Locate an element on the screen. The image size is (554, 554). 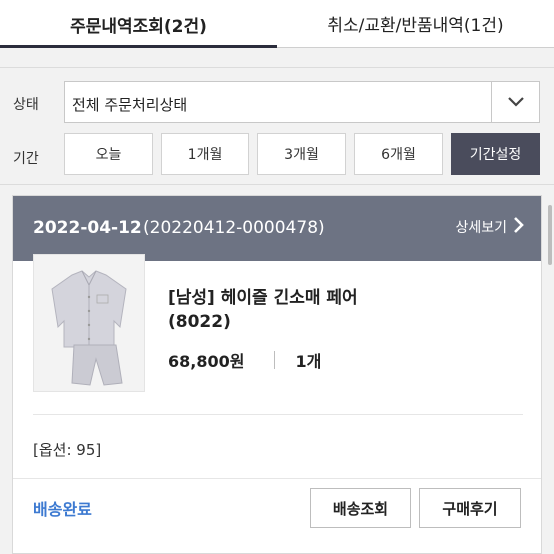
product-thumbnail is located at coordinates (89, 323).